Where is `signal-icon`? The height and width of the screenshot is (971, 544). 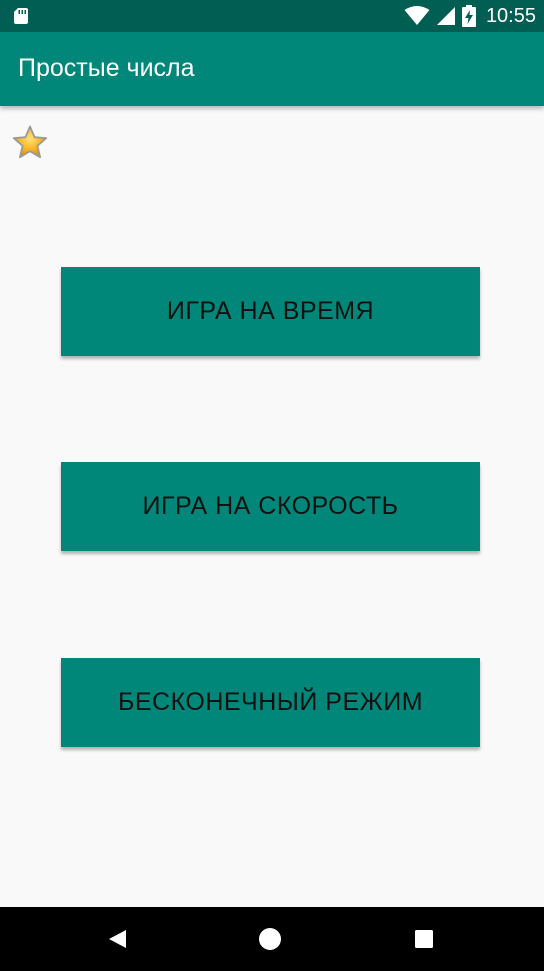 signal-icon is located at coordinates (445, 16).